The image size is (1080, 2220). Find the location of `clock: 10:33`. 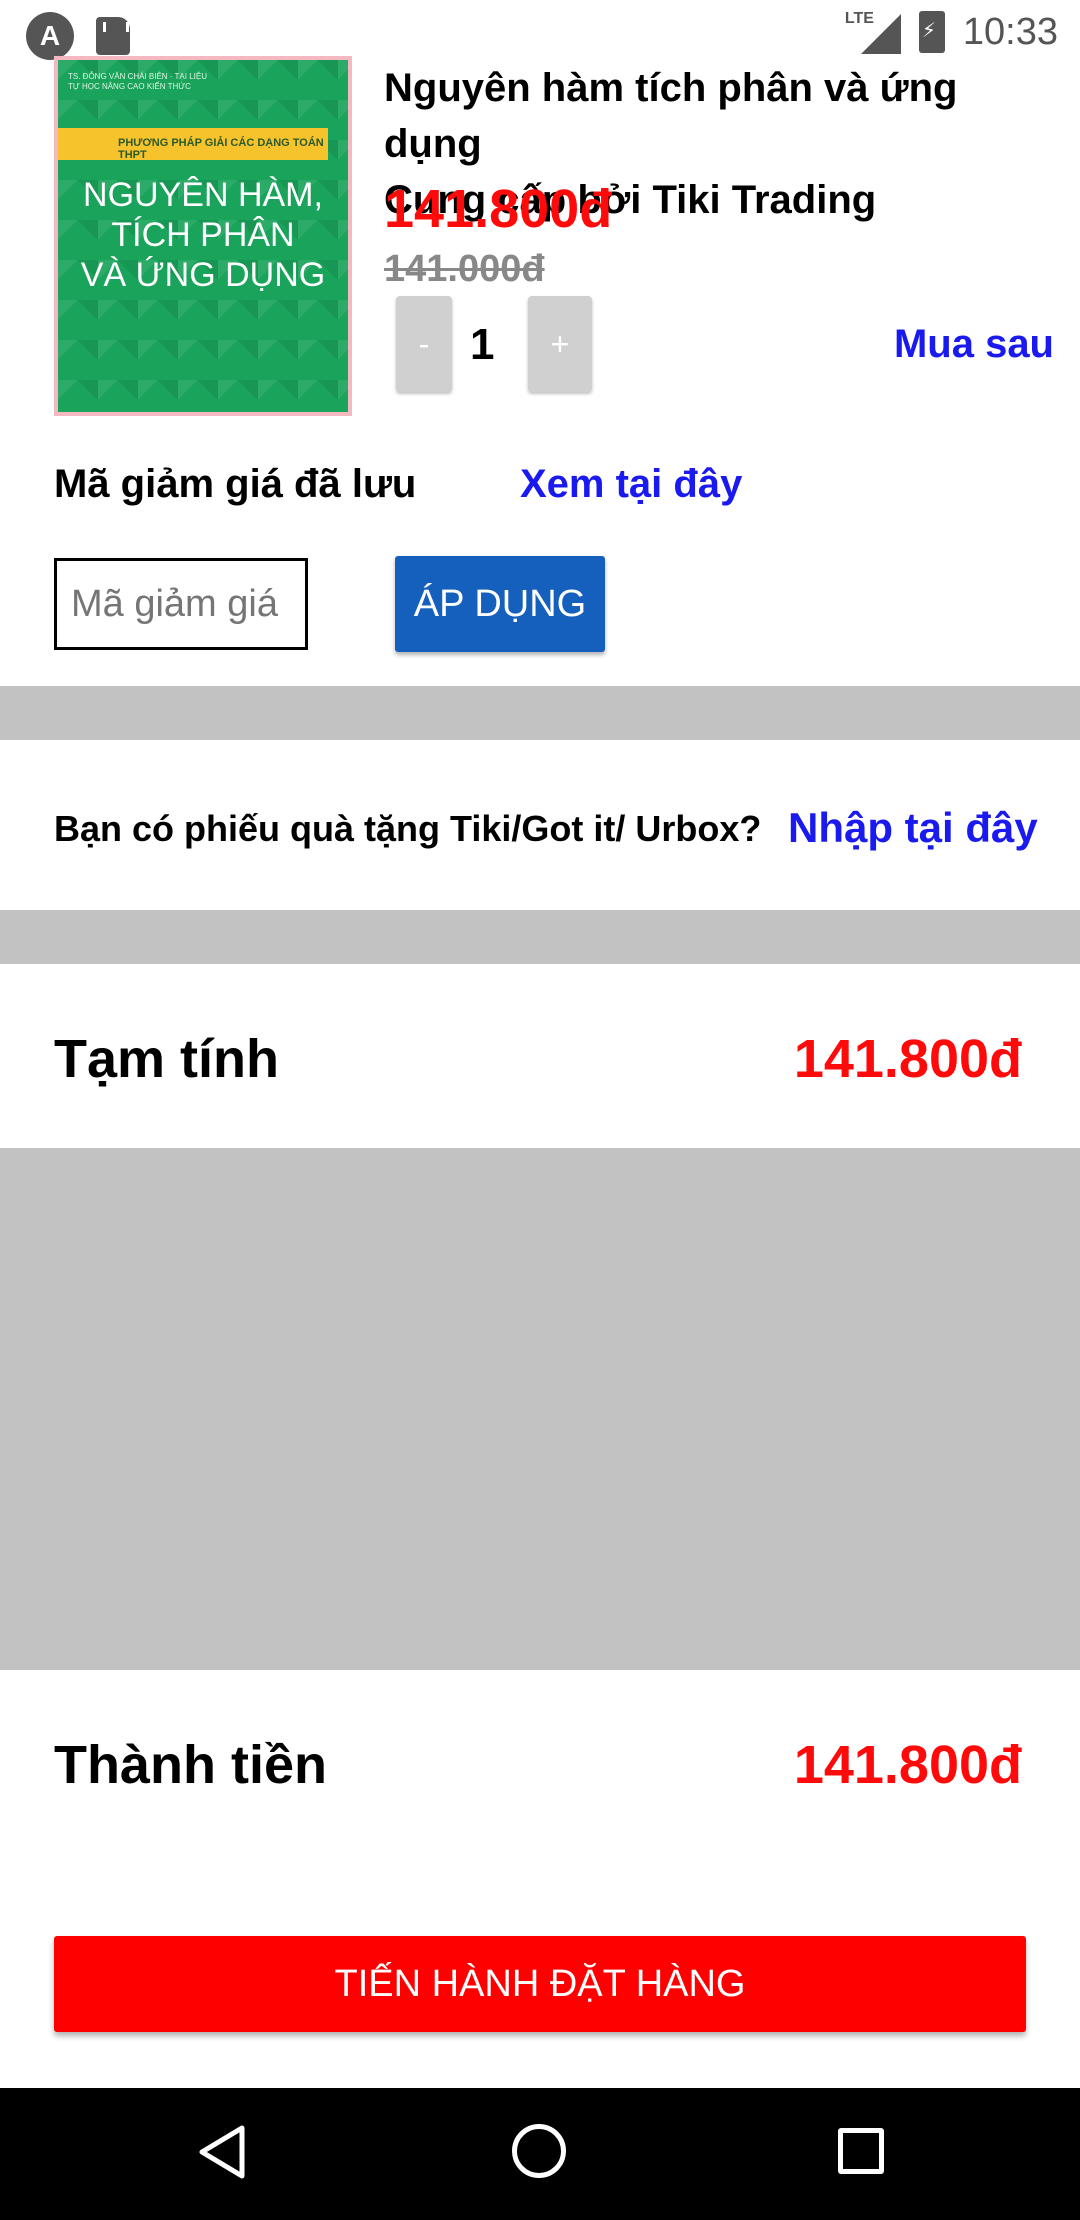

clock: 10:33 is located at coordinates (1010, 31).